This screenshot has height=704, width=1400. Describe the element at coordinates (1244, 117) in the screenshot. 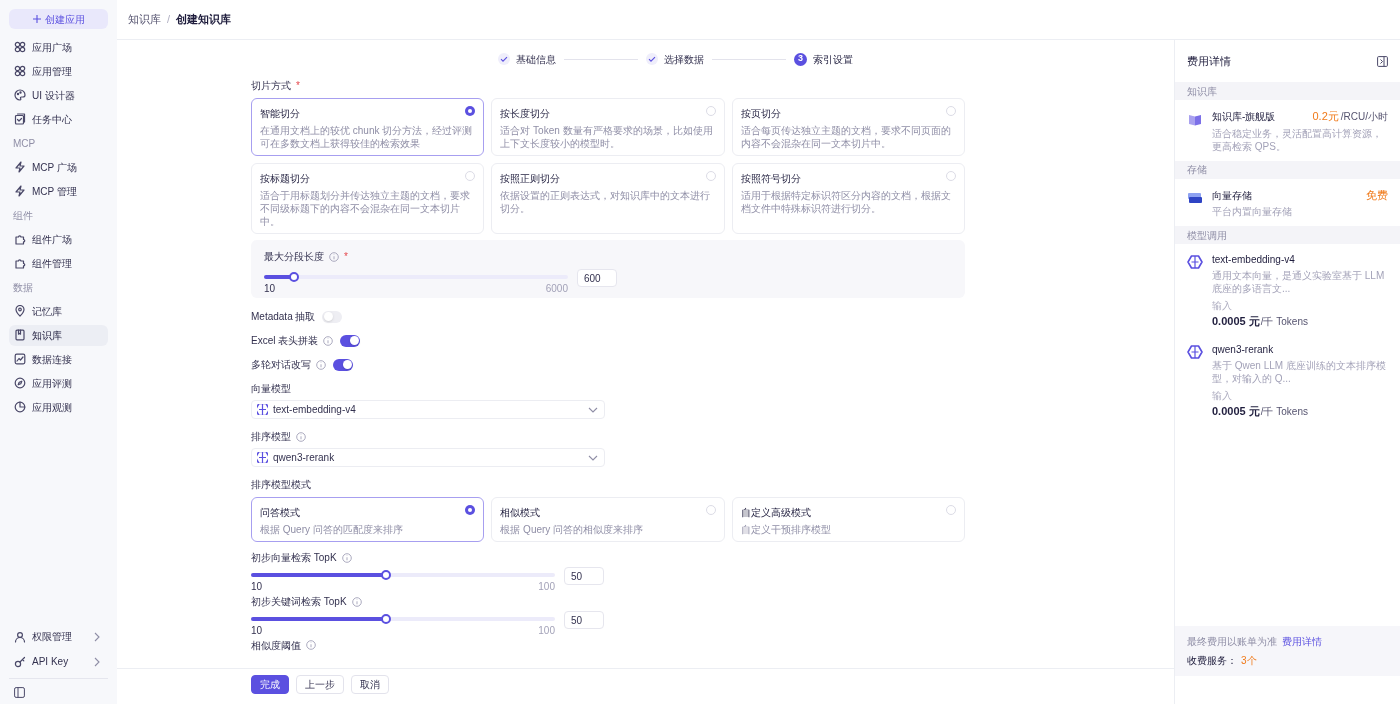

I see `service-name: 知识库-旗舰版` at that location.